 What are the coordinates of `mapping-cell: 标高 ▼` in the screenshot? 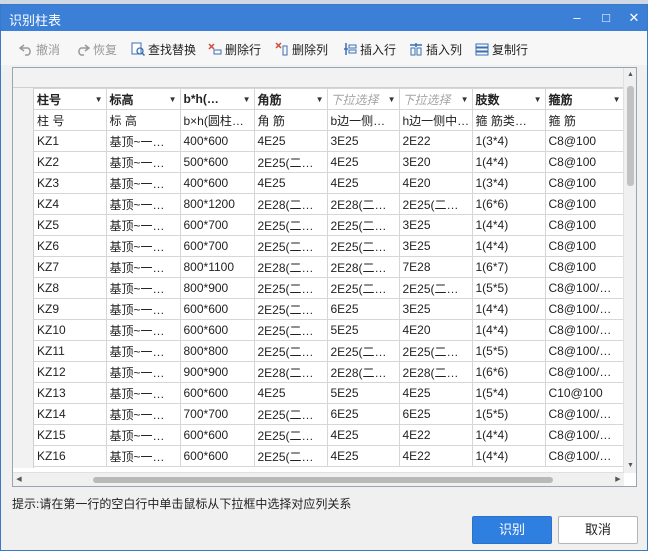 It's located at (143, 99).